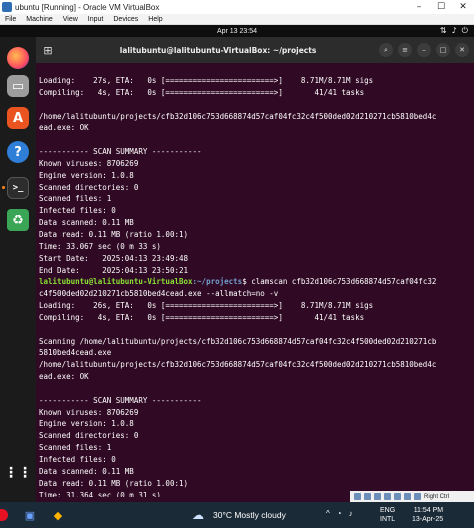  Describe the element at coordinates (18, 86) in the screenshot. I see `files-icon: ▭` at that location.